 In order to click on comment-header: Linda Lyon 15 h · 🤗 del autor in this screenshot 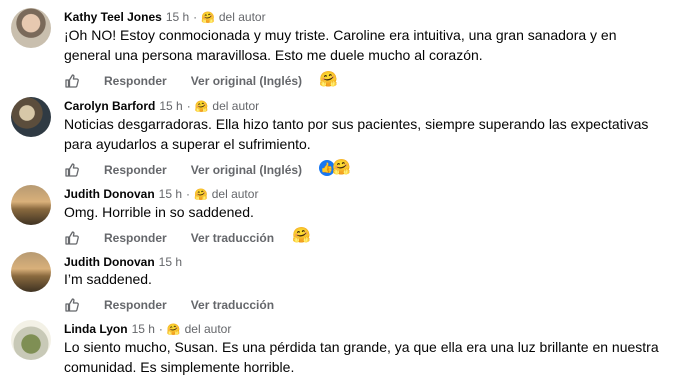, I will do `click(147, 329)`.